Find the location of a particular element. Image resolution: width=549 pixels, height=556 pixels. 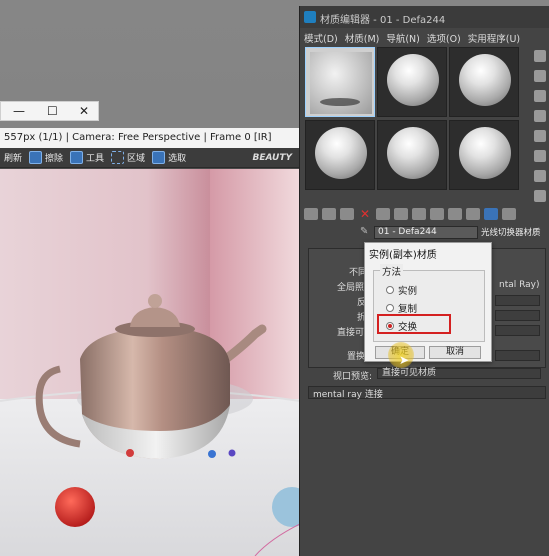

material-name-field: 01 - Defa244 is located at coordinates (426, 232).